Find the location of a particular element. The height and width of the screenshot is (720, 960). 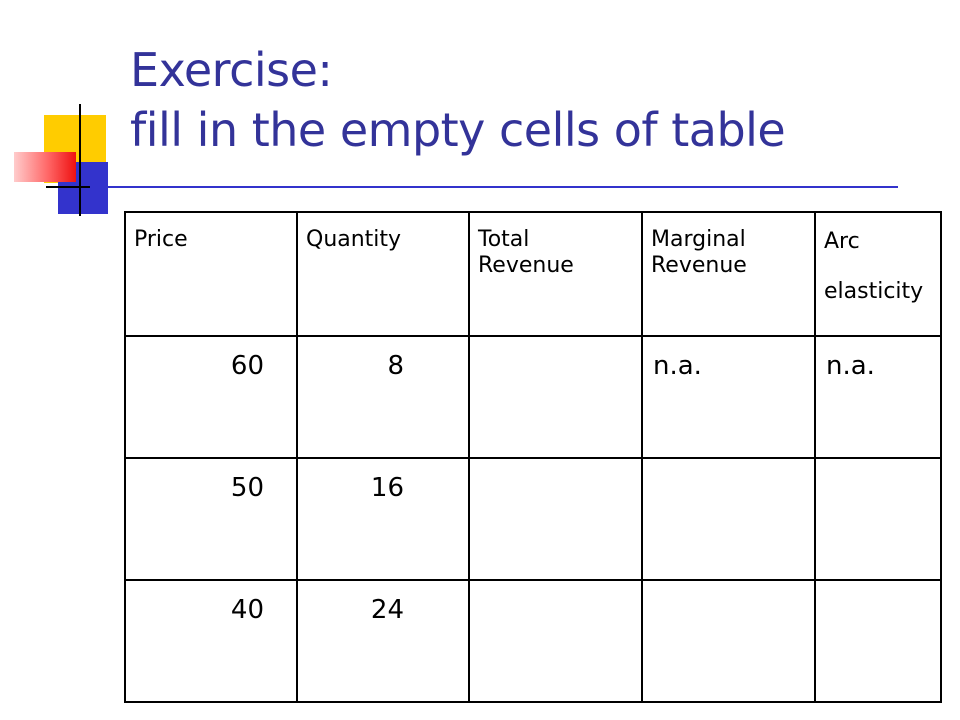

decorative-vertical-line is located at coordinates (80, 160).